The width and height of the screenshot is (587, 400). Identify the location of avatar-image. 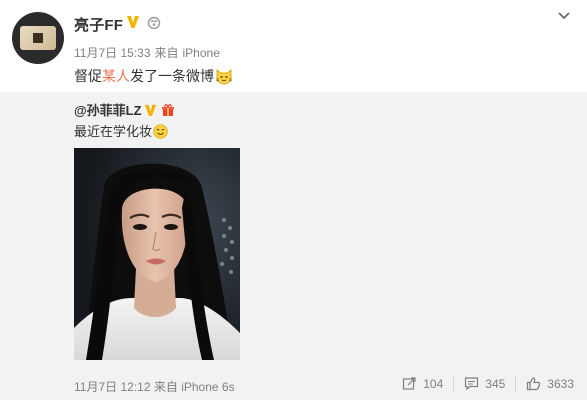
(38, 38).